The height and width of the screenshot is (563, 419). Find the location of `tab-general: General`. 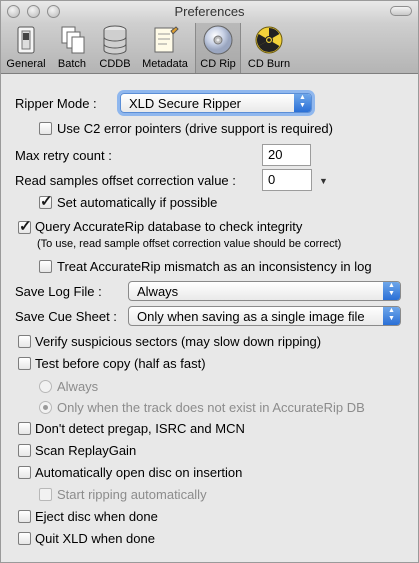

tab-general: General is located at coordinates (26, 48).